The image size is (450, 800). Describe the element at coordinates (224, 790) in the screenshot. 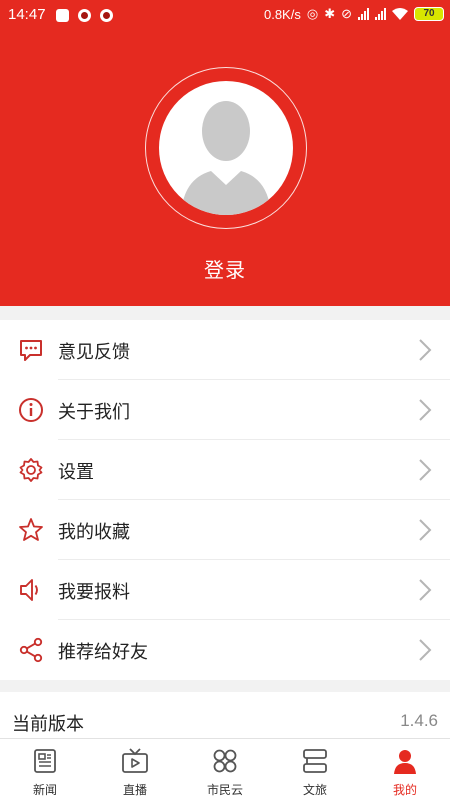

I see `tab-label: 市民云` at that location.